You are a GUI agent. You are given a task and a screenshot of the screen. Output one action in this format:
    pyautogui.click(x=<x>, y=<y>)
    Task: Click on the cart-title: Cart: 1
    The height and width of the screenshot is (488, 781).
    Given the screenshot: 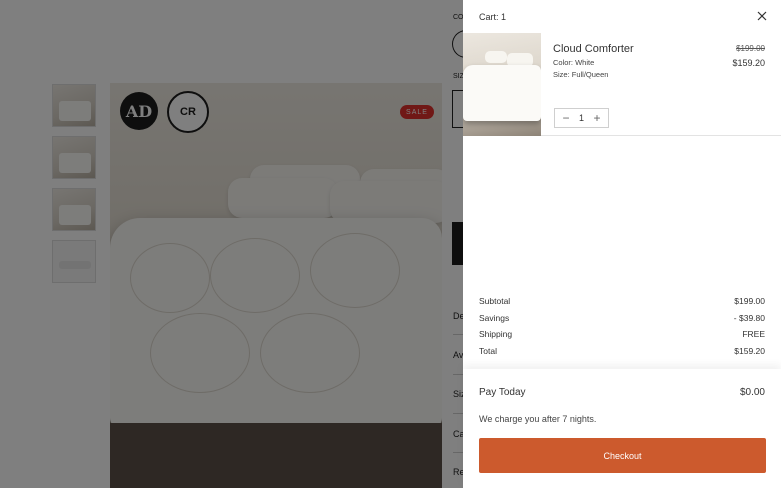 What is the action you would take?
    pyautogui.click(x=493, y=17)
    